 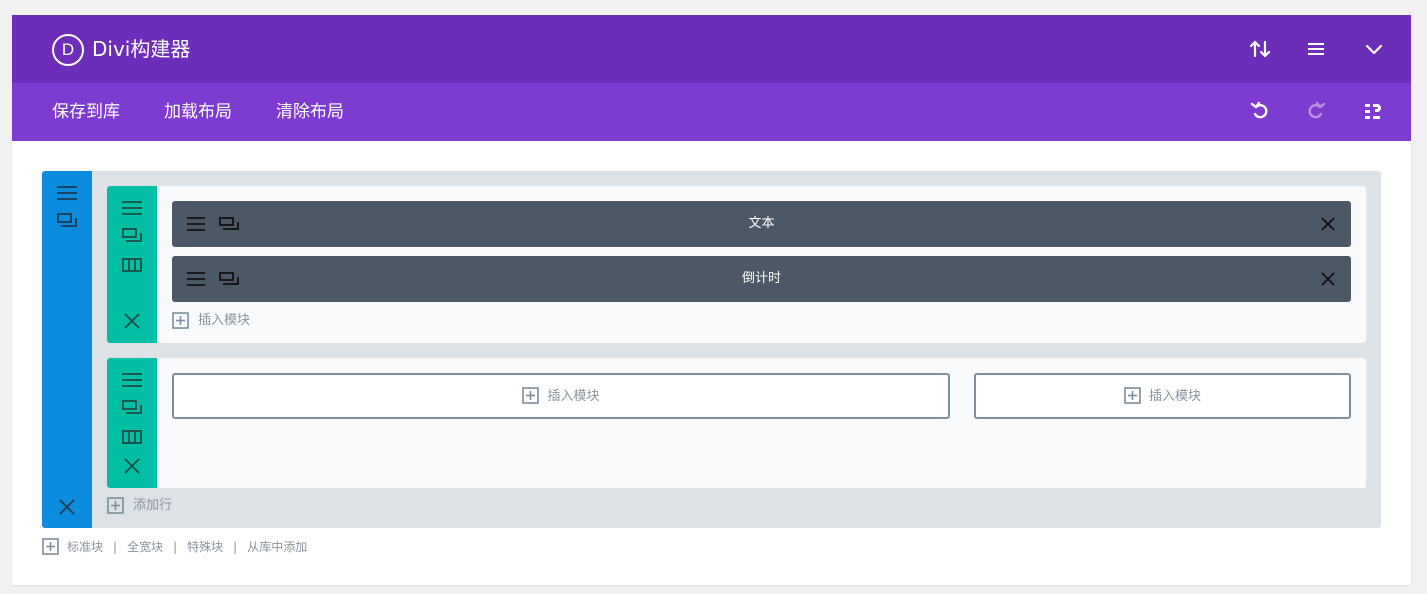 I want to click on add-specialty-section-link: 特殊块, so click(x=205, y=547).